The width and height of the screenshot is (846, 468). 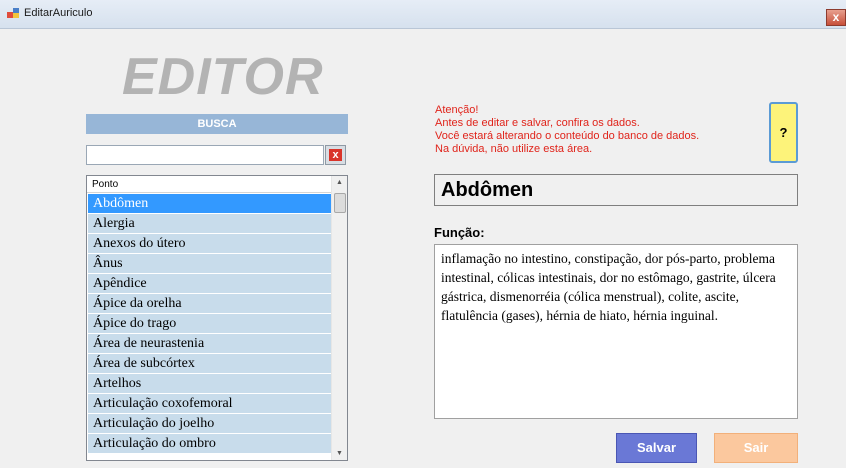 What do you see at coordinates (210, 284) in the screenshot?
I see `list-item: Apêndice` at bounding box center [210, 284].